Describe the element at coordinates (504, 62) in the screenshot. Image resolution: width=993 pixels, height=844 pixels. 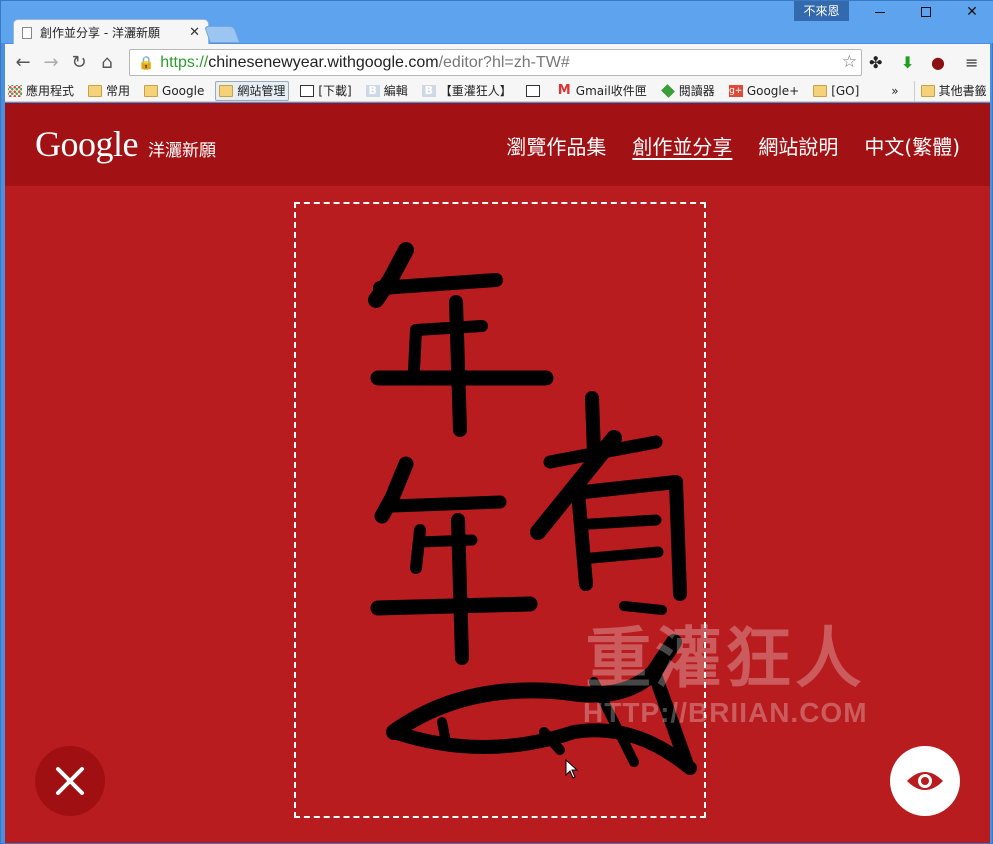
I see `url-path: /editor?hl=zh-TW#` at that location.